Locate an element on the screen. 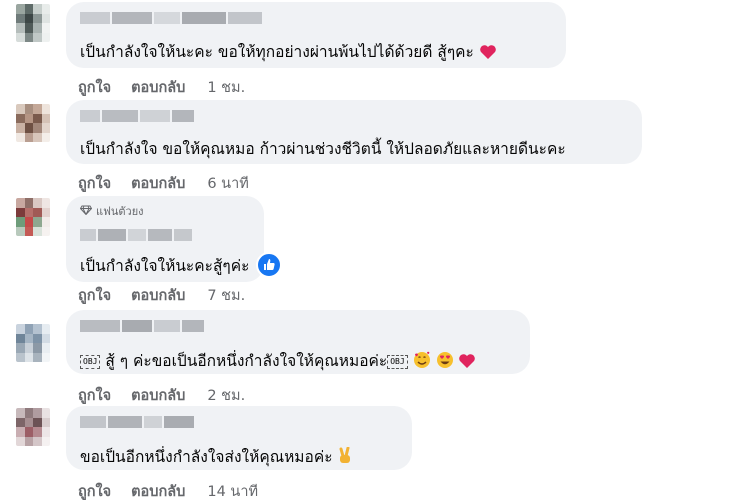  top-fan-badge: แฟนตัวยง is located at coordinates (111, 211).